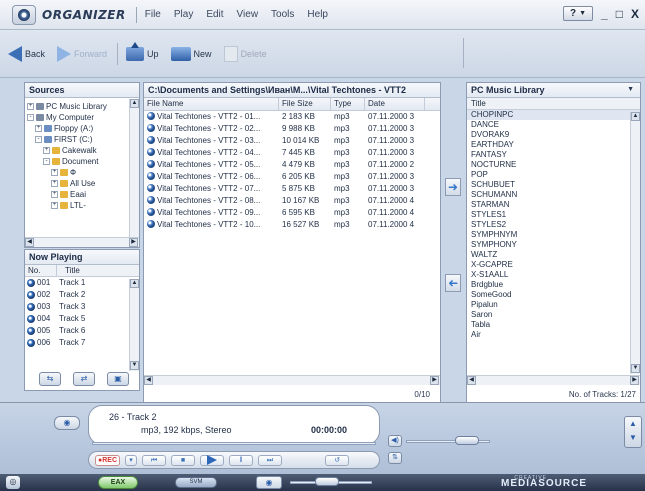  I want to click on tree-item: + All Use, so click(79, 183).